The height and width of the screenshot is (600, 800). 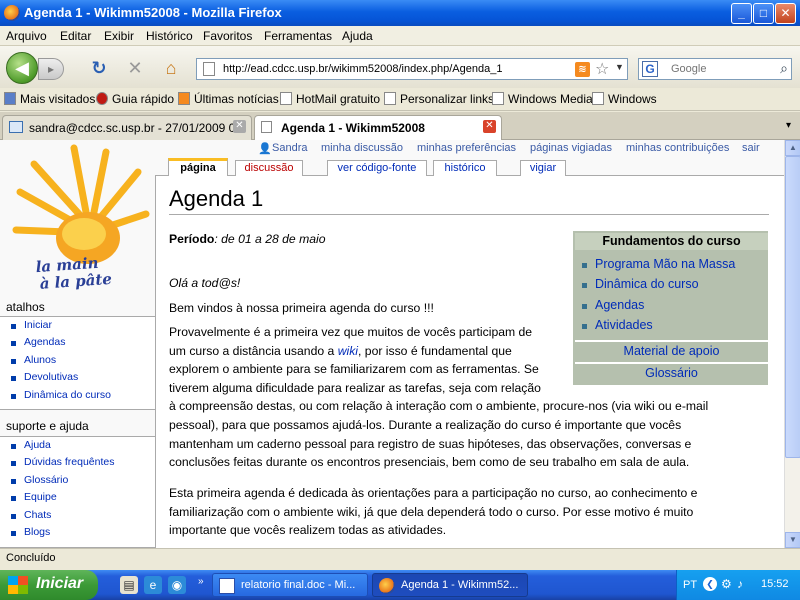 I want to click on language-indicator: PT, so click(x=690, y=585).